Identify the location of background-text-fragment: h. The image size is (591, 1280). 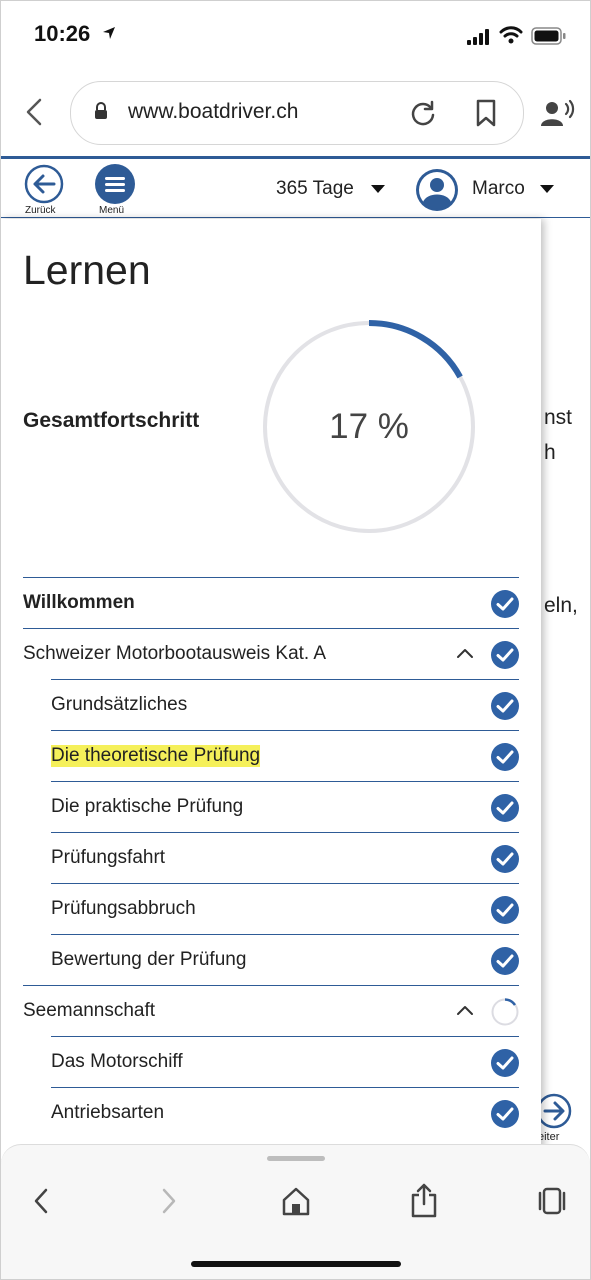
(550, 452).